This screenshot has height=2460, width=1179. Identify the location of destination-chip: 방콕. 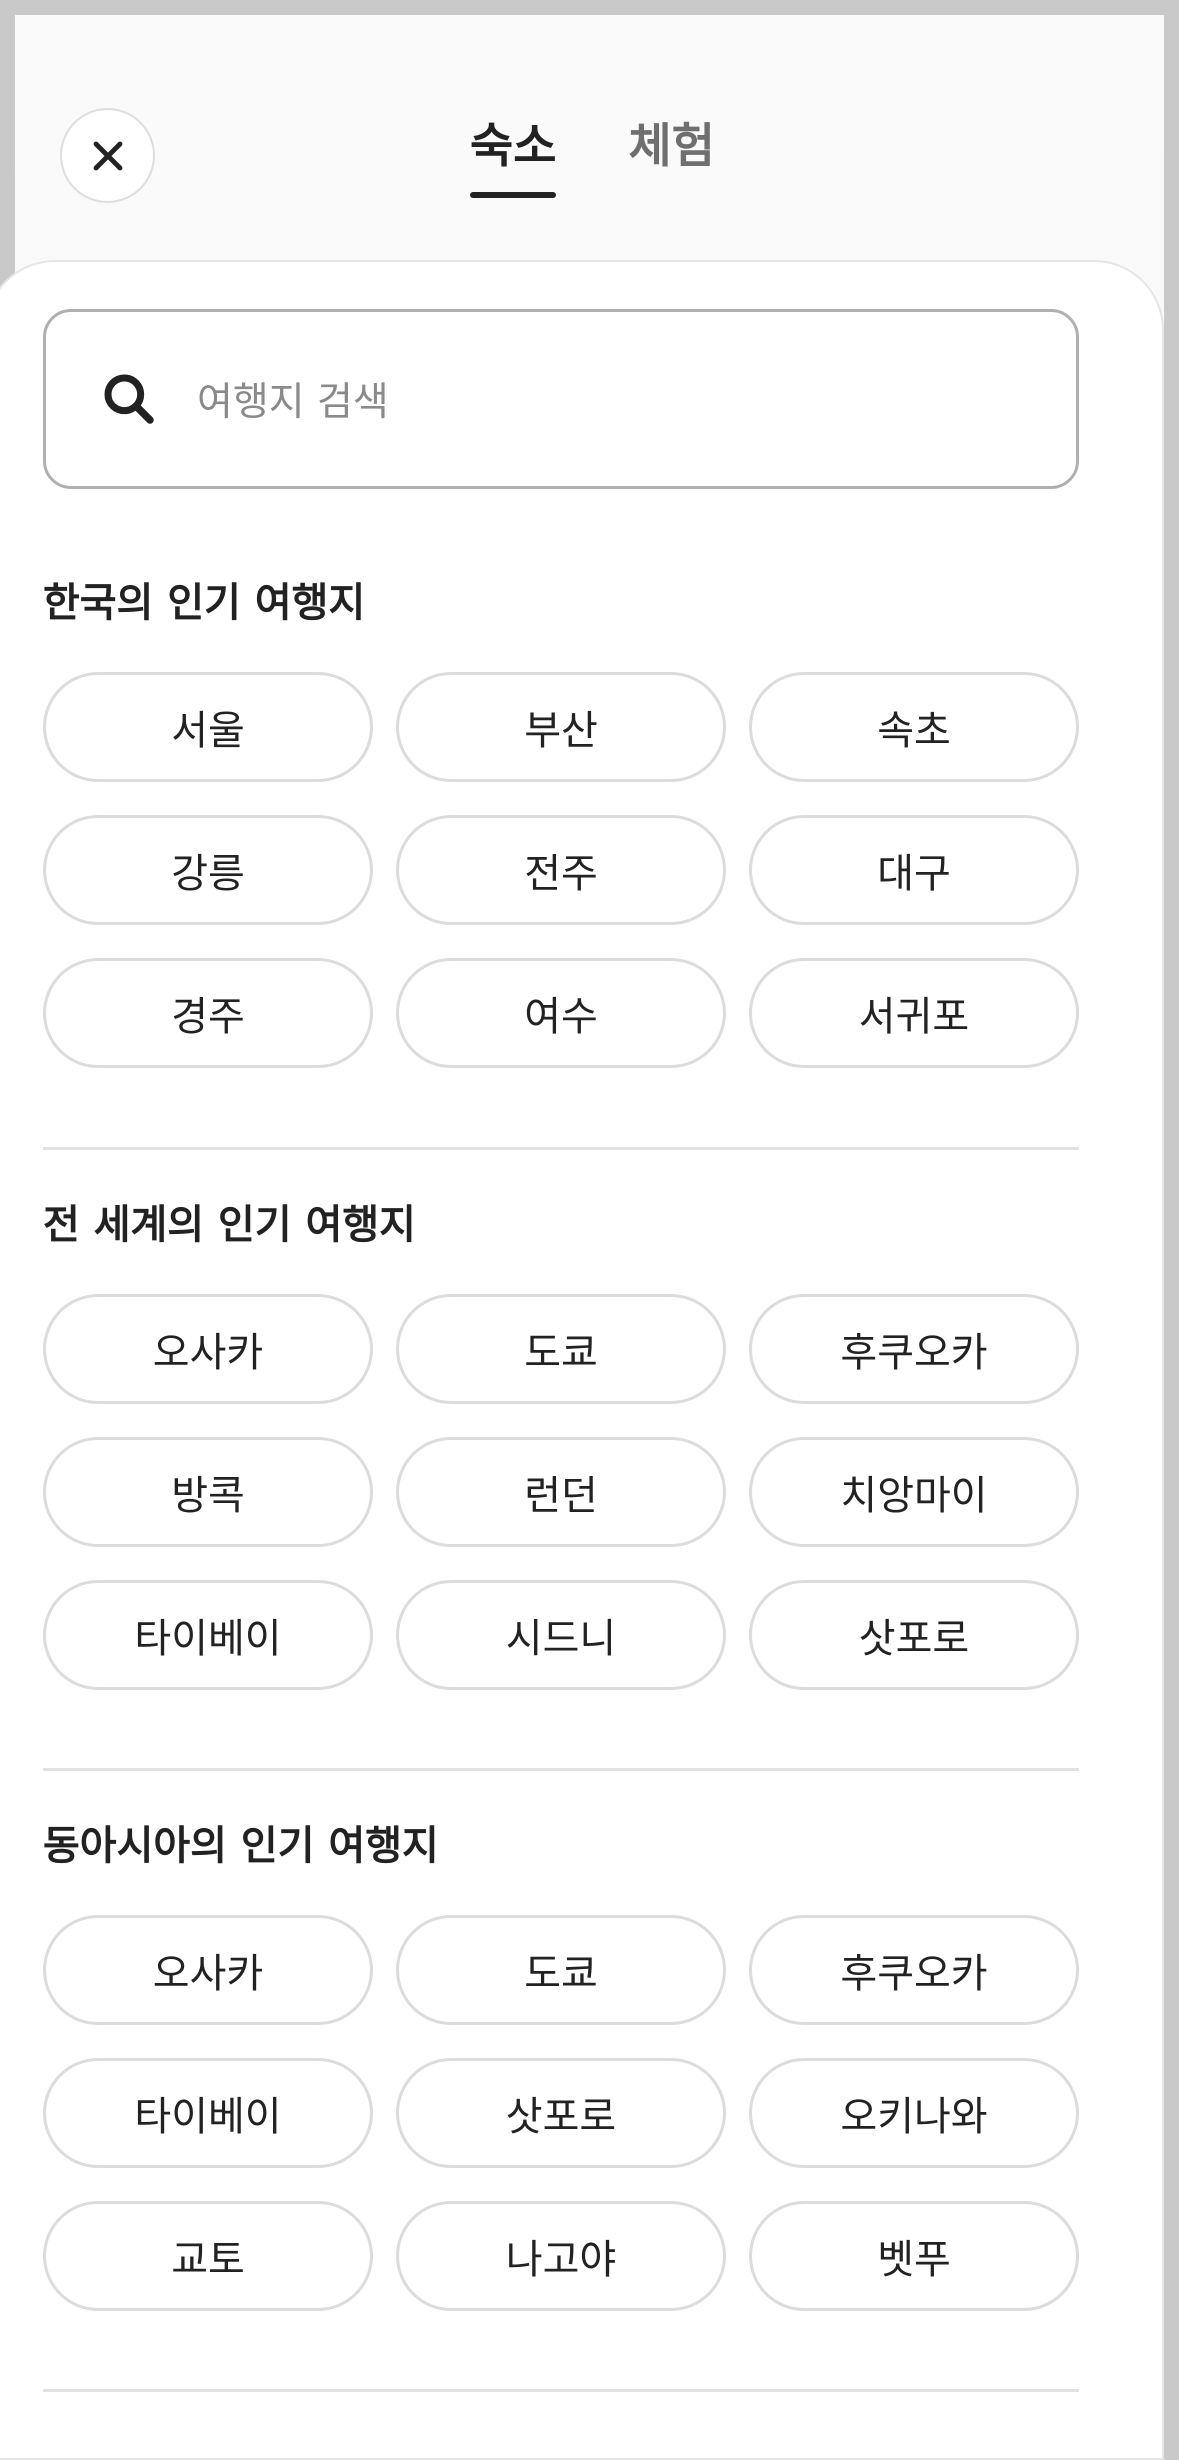
(208, 1492).